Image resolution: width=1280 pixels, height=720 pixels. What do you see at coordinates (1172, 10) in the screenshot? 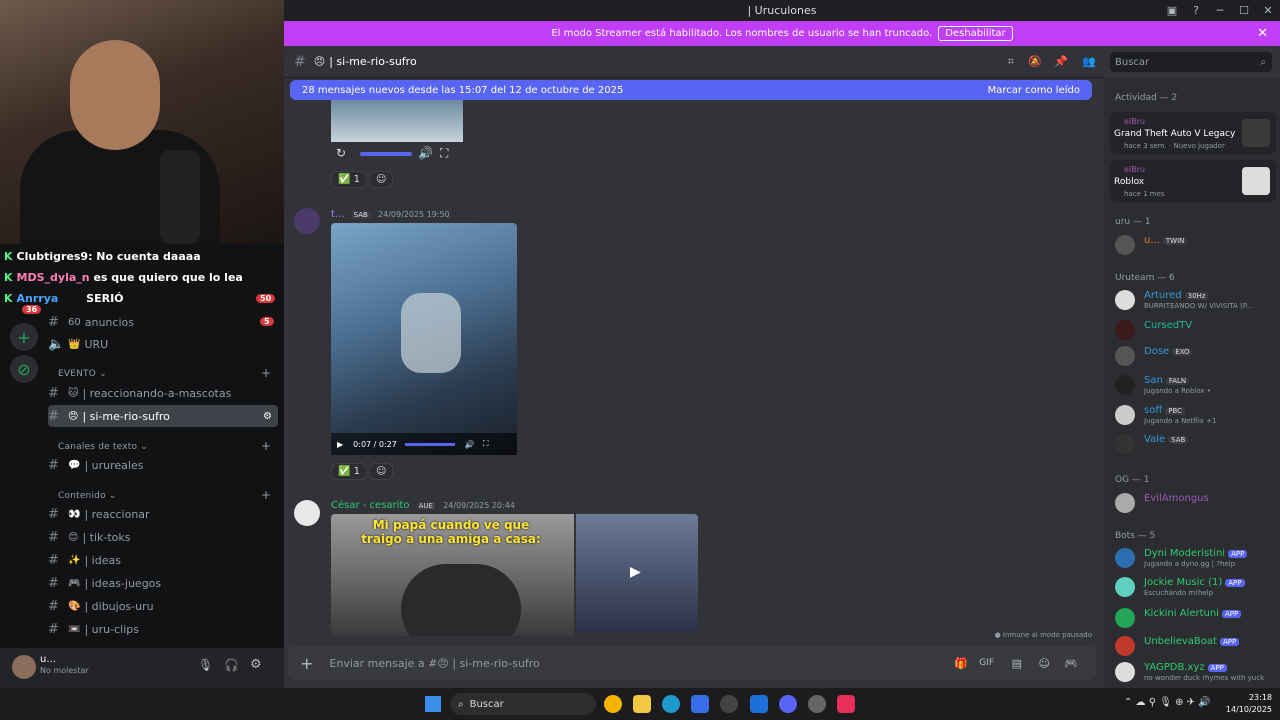
I see `inbox-icon: ▣` at bounding box center [1172, 10].